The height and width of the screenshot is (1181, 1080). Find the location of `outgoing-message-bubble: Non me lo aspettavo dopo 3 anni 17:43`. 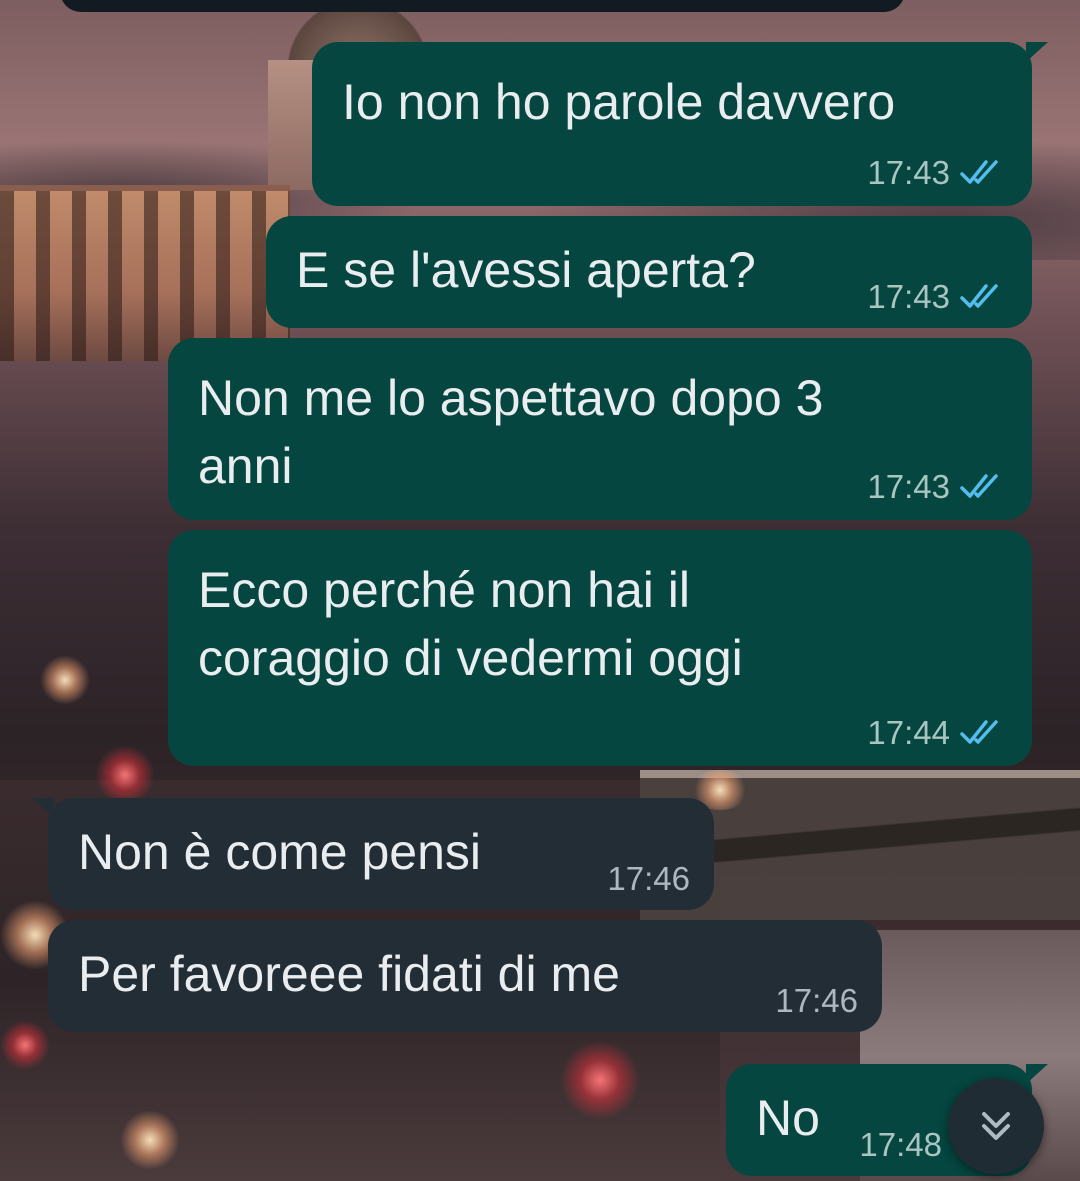

outgoing-message-bubble: Non me lo aspettavo dopo 3 anni 17:43 is located at coordinates (600, 429).